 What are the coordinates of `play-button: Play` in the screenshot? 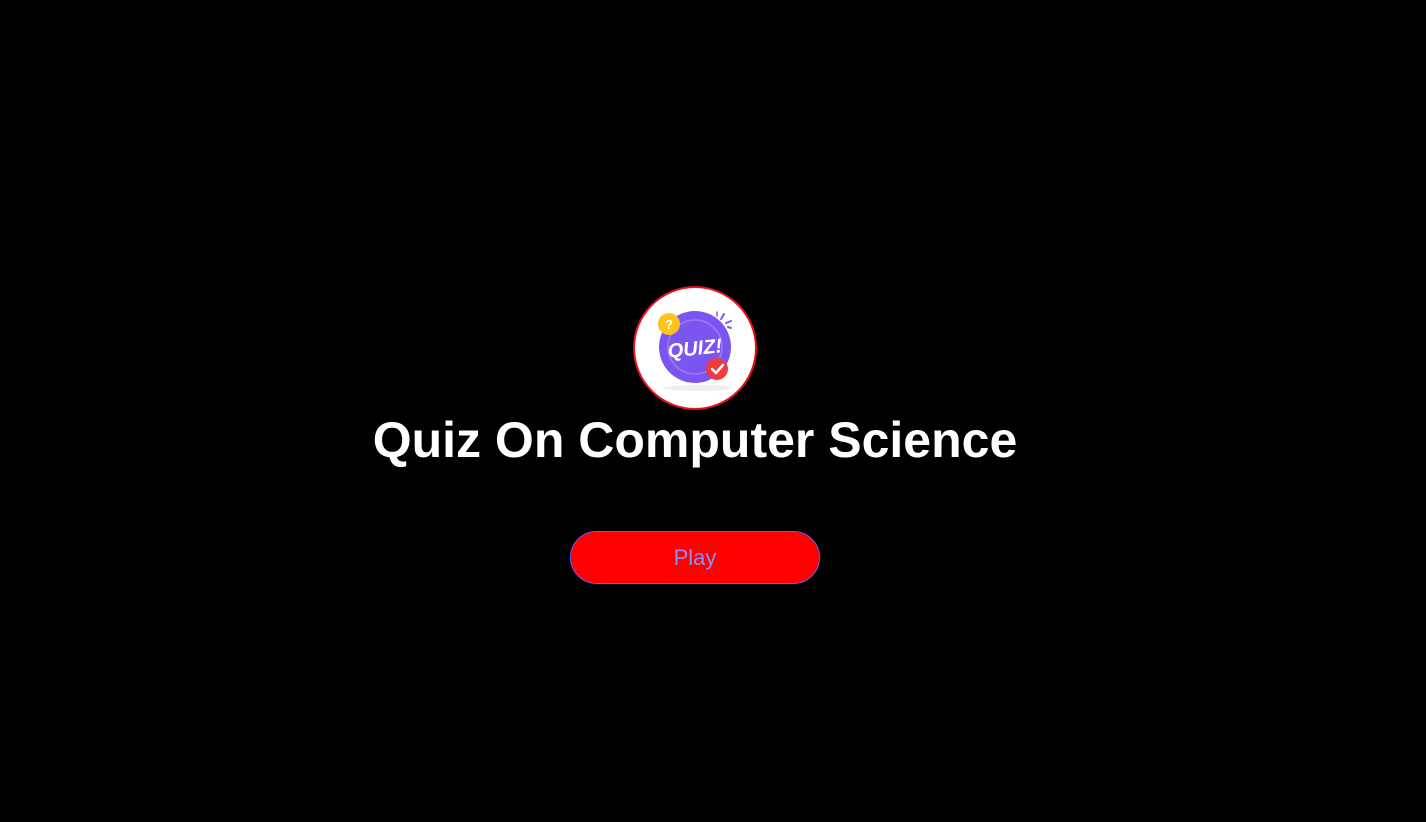 It's located at (695, 557).